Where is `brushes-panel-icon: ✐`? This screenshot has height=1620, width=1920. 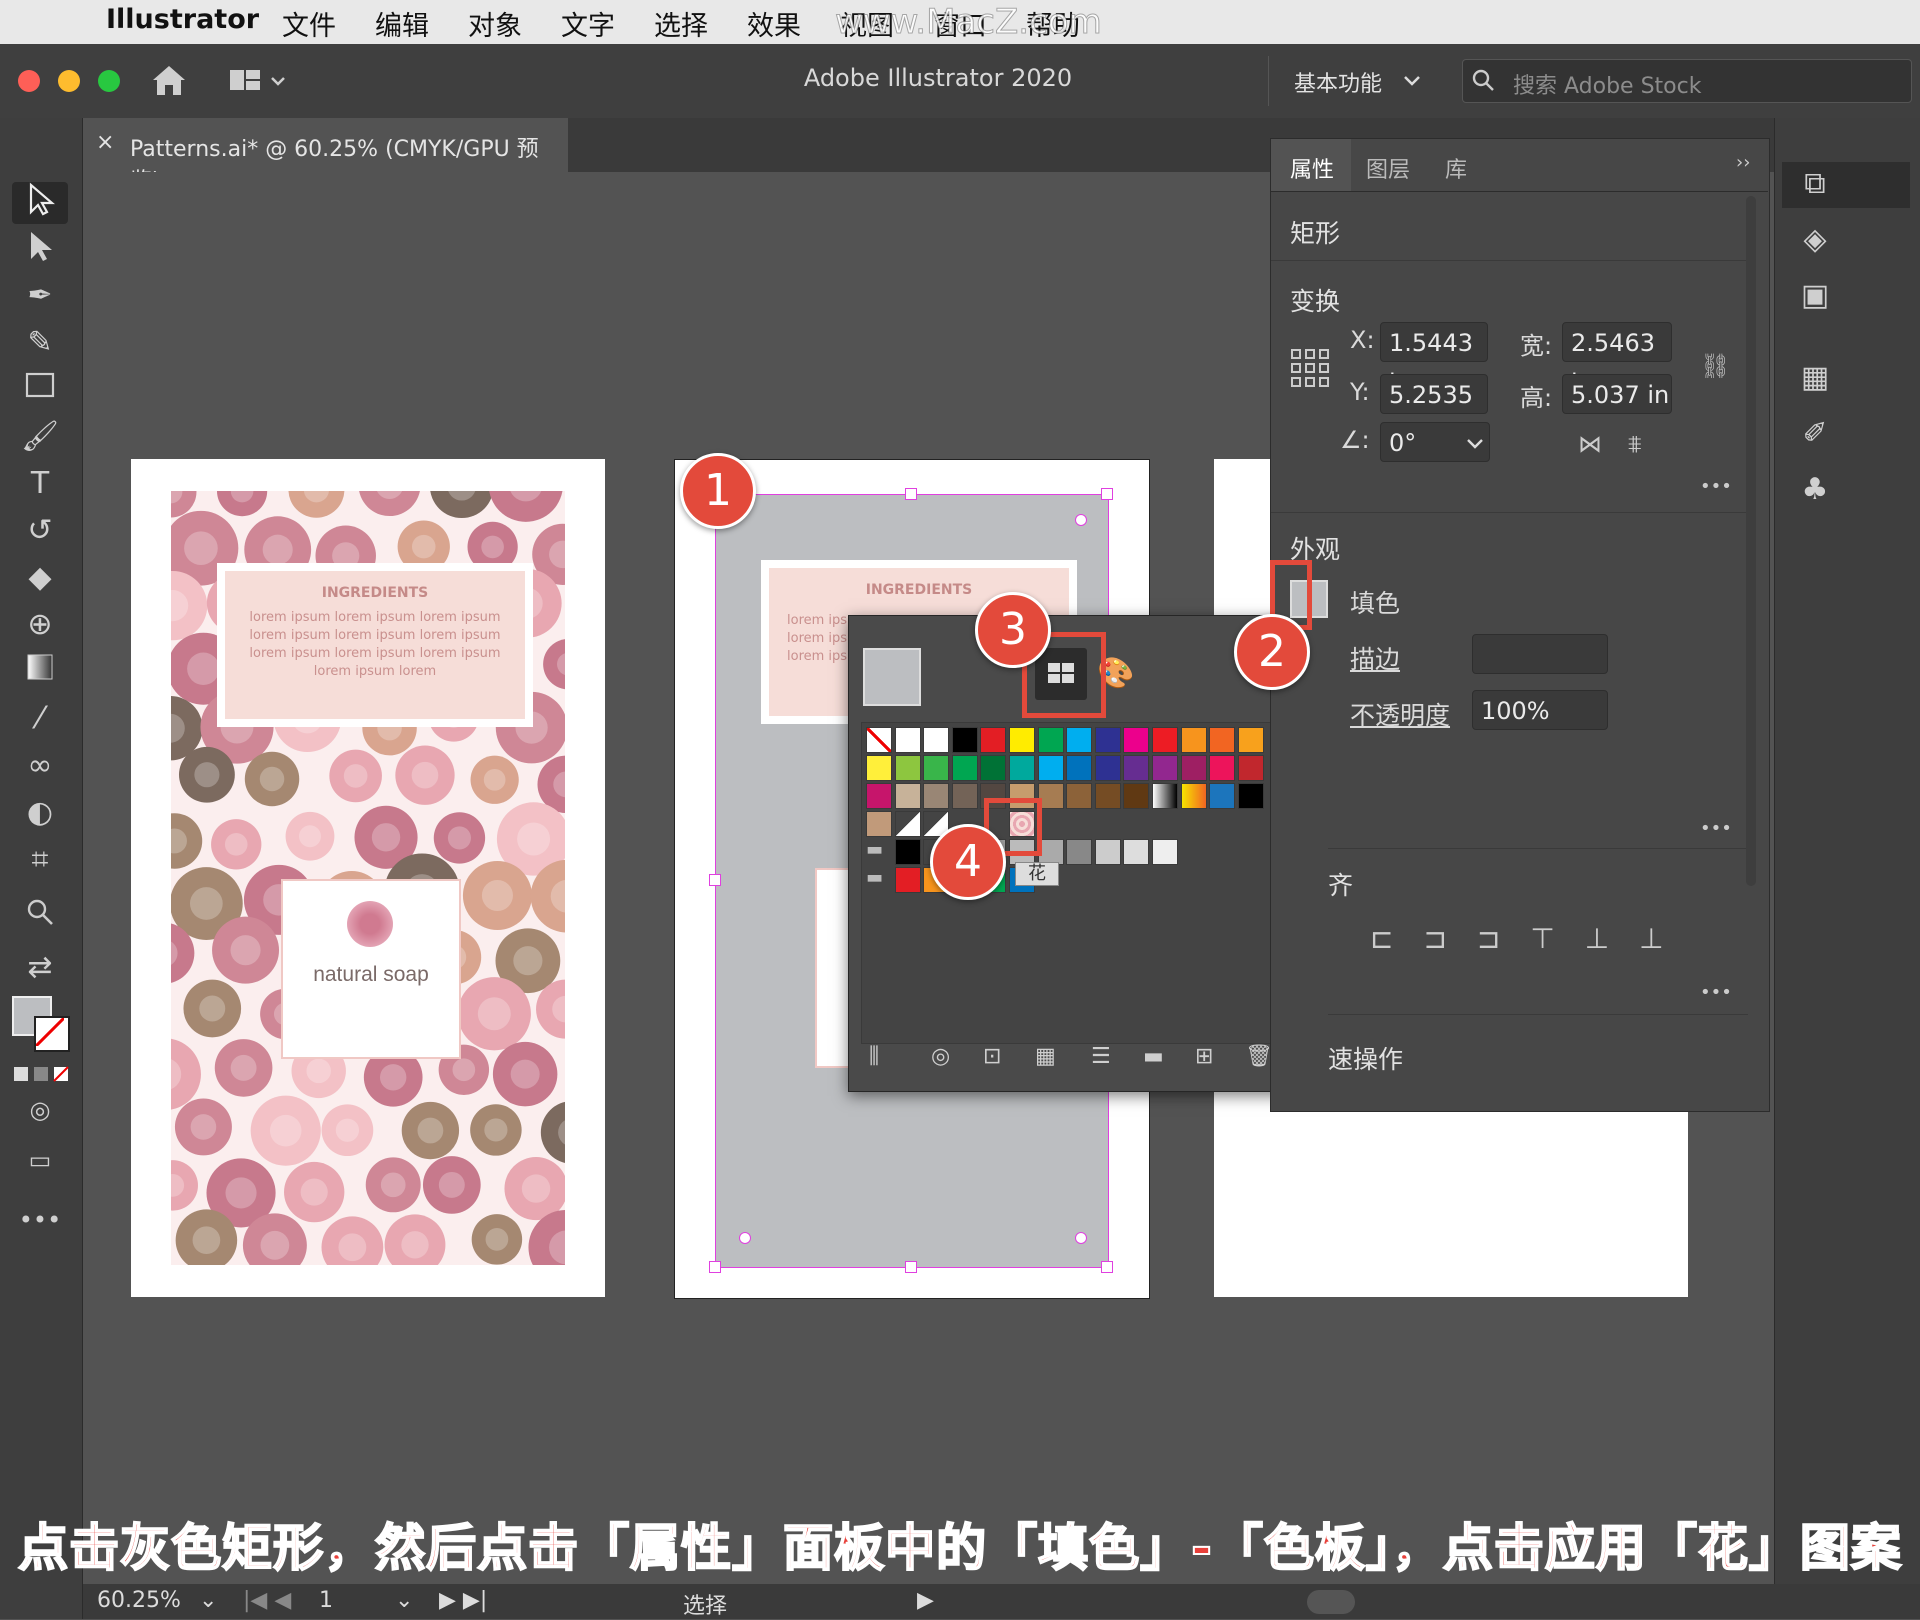 brushes-panel-icon: ✐ is located at coordinates (1815, 434).